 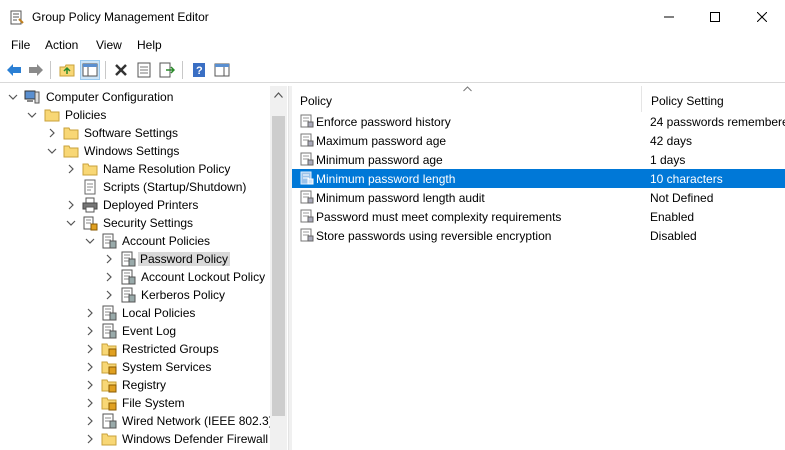 What do you see at coordinates (135, 313) in the screenshot?
I see `tree-item-local-policies: Local Policies` at bounding box center [135, 313].